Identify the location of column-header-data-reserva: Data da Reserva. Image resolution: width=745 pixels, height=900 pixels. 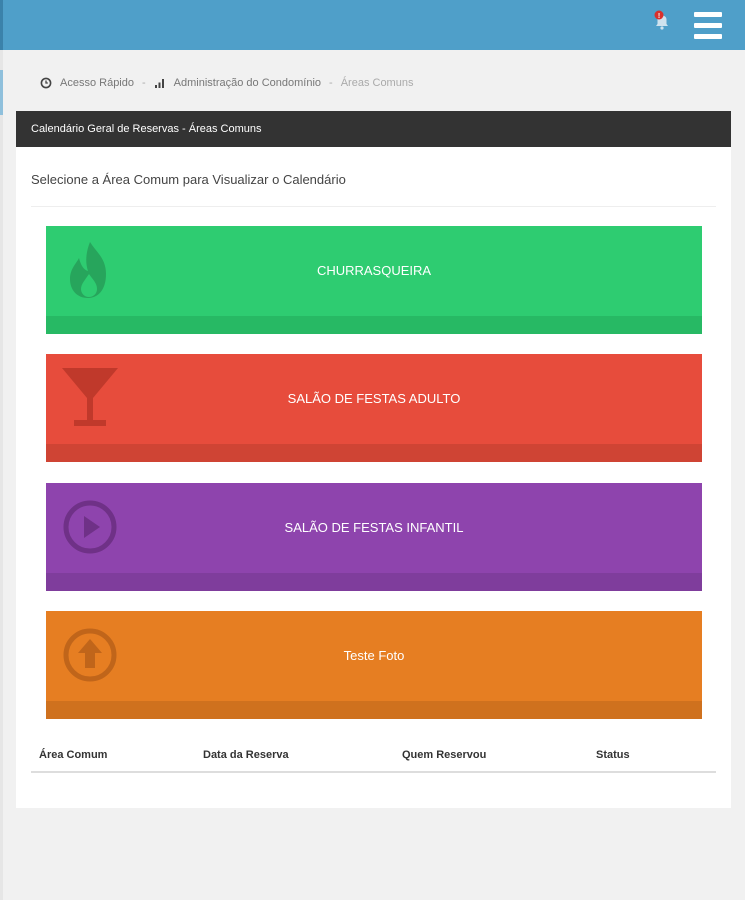
(246, 755).